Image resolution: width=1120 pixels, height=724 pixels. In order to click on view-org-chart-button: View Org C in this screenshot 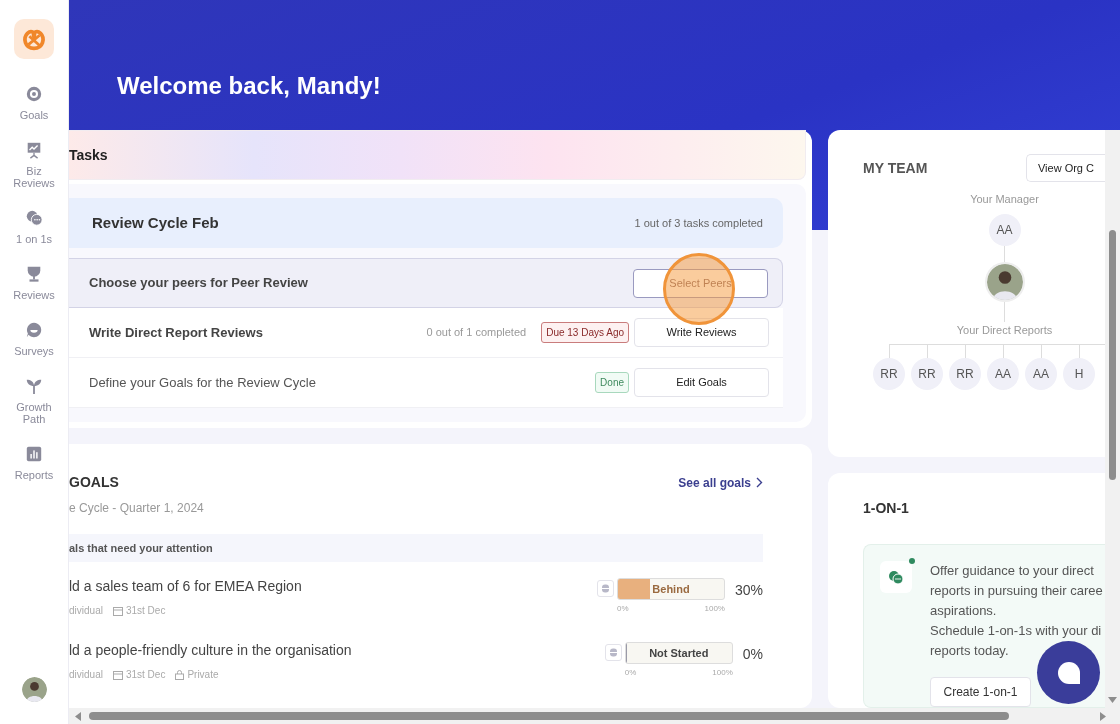, I will do `click(1065, 168)`.